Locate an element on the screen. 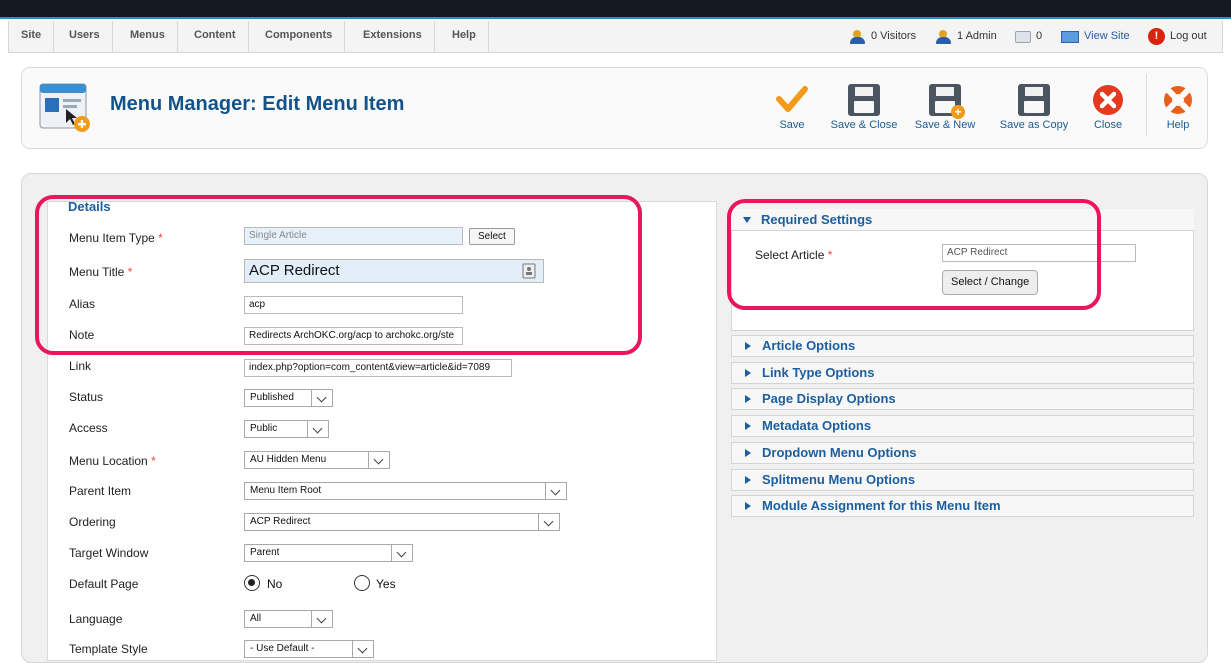 The width and height of the screenshot is (1231, 663). menu-manager-icon is located at coordinates (64, 107).